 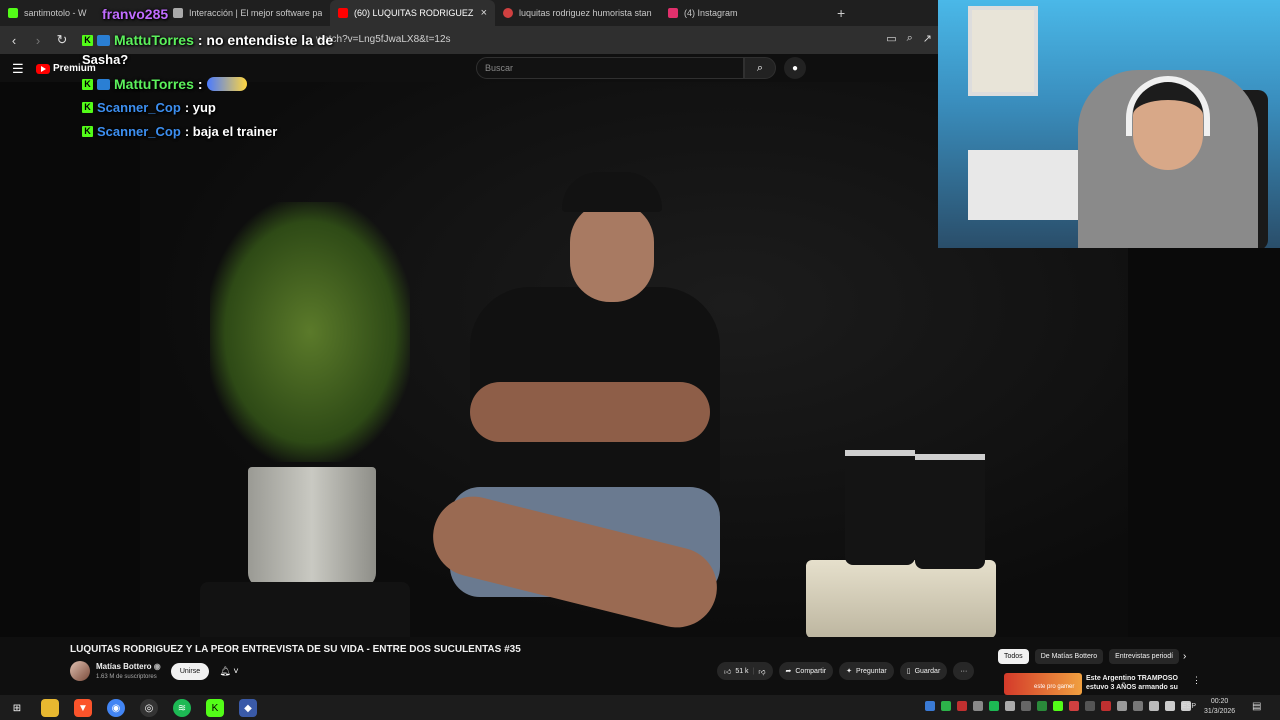 I want to click on channel-name: Matías Bottero ◉, so click(x=128, y=666).